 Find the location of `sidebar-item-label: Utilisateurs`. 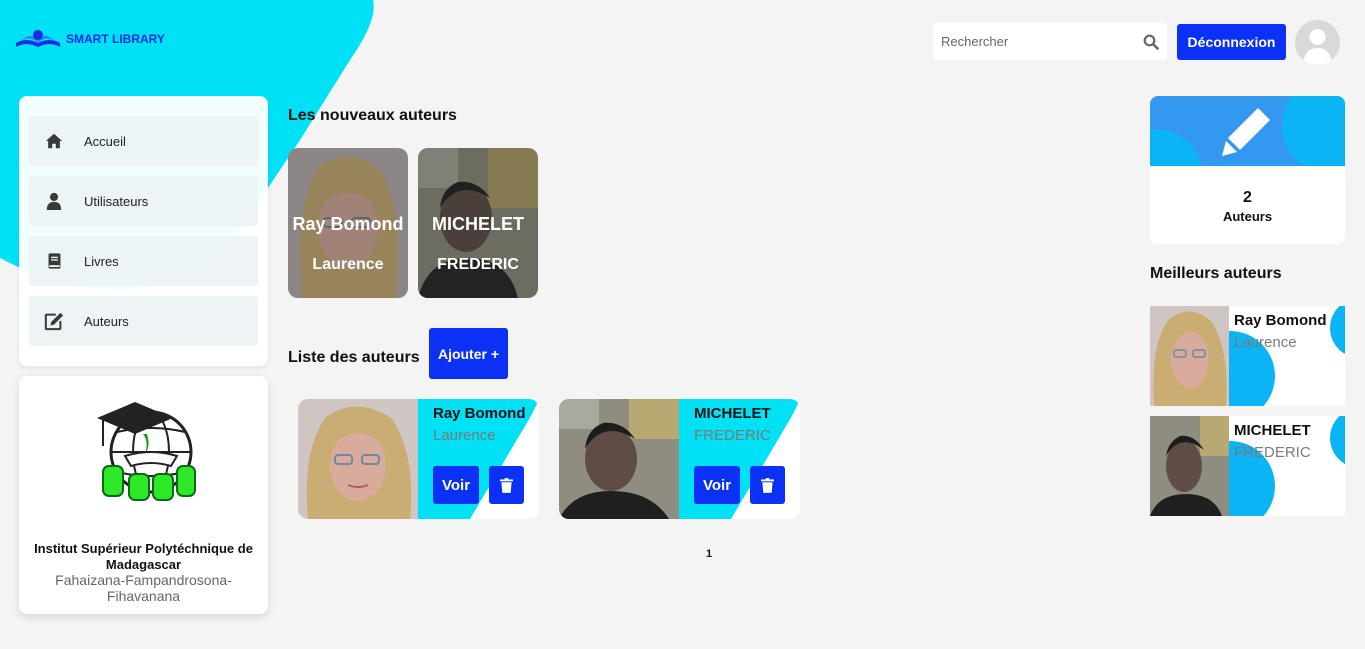

sidebar-item-label: Utilisateurs is located at coordinates (116, 201).